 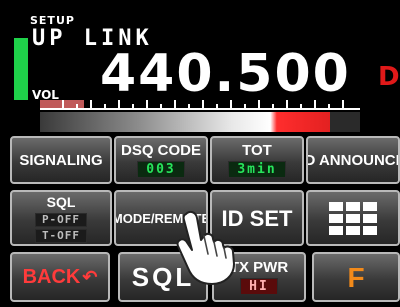 I want to click on frequency-display: 440.500, so click(x=225, y=74).